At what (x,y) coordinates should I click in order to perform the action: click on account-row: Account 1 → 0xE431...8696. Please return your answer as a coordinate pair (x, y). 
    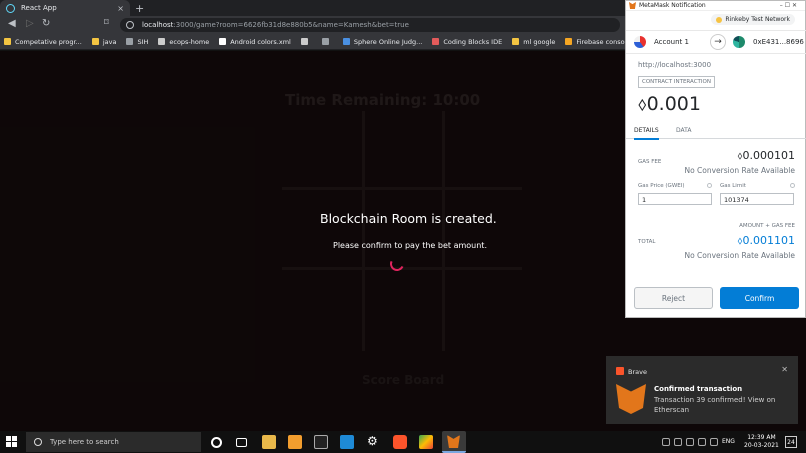
    Looking at the image, I should click on (716, 42).